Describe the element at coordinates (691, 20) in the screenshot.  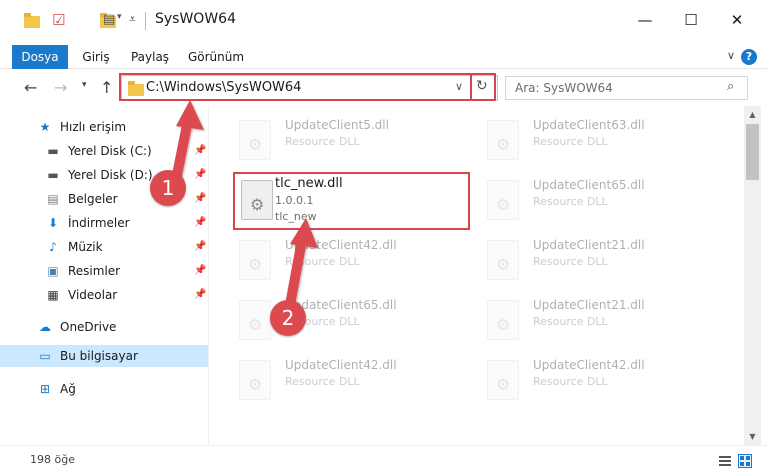
I see `maximize-button: ☐` at that location.